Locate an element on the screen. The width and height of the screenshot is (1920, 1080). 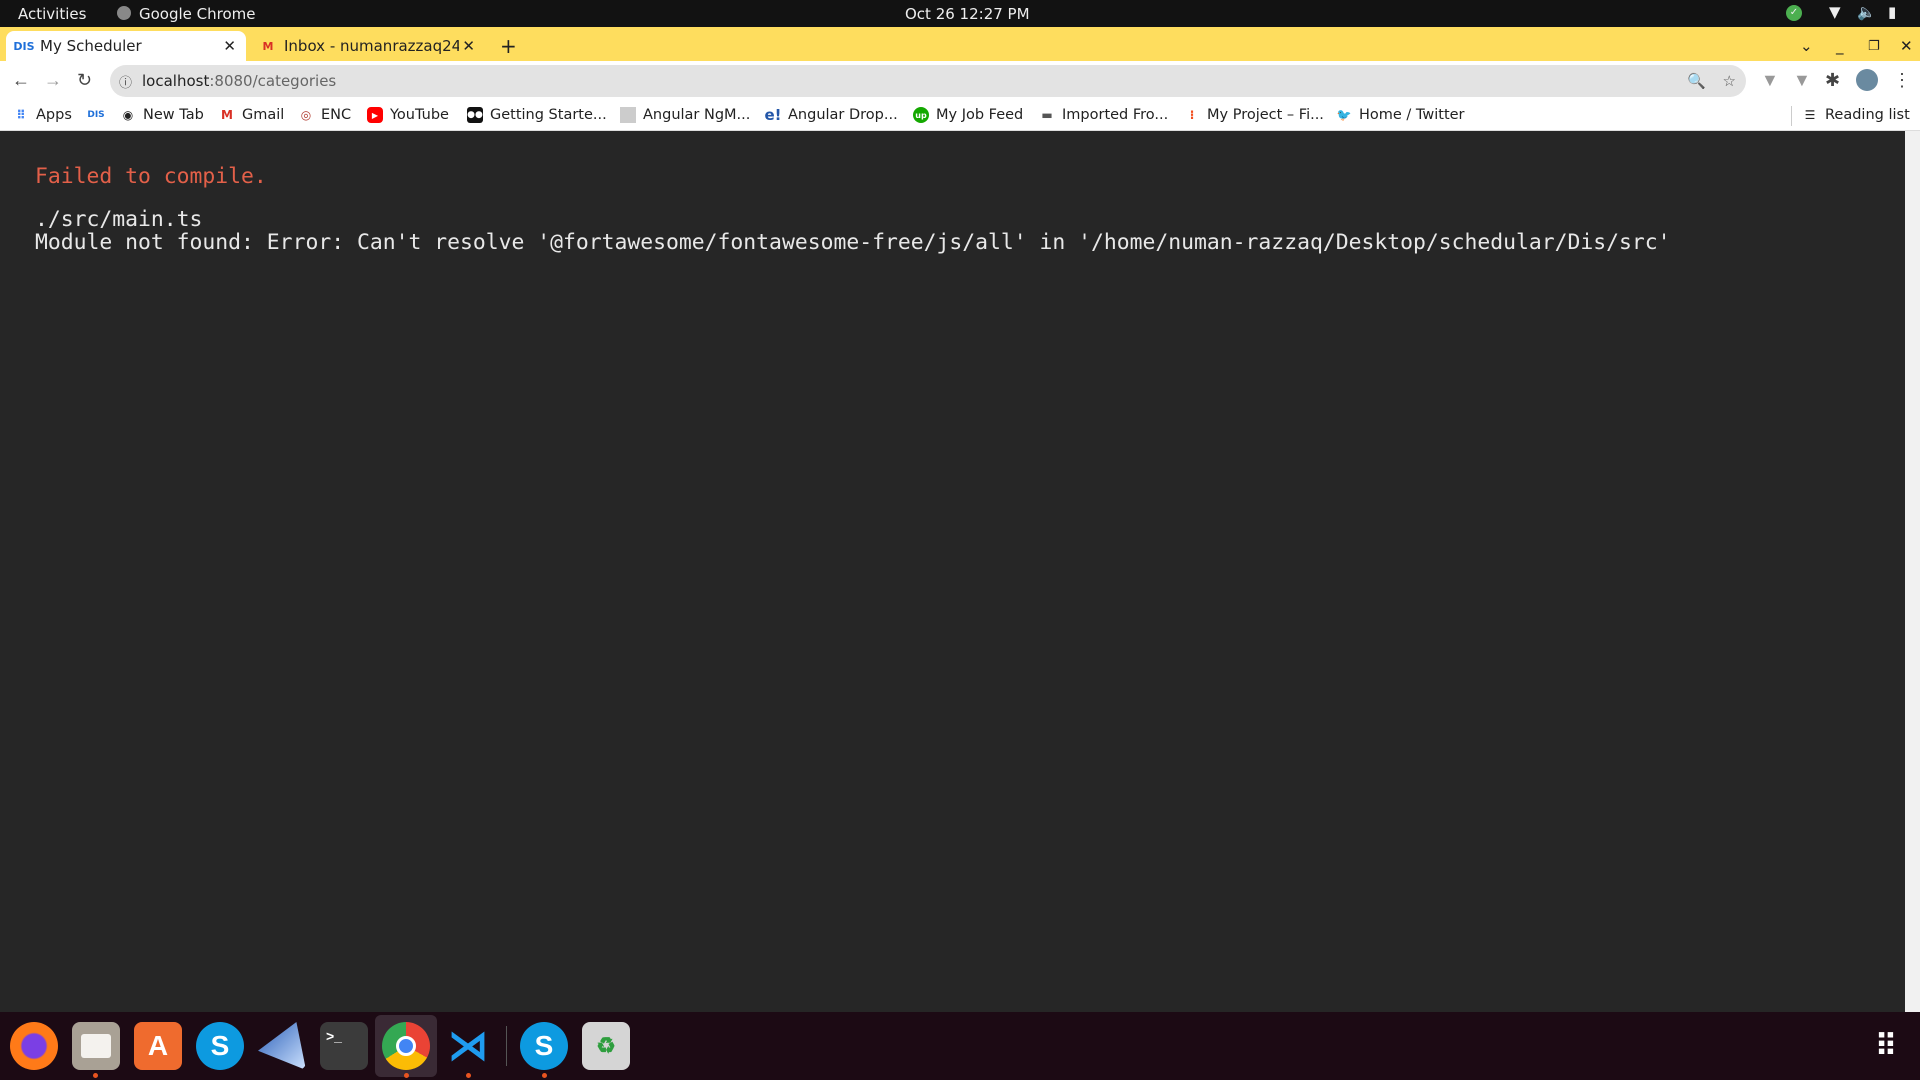
bookmark-new-tab: ◉ New Tab is located at coordinates (162, 115).